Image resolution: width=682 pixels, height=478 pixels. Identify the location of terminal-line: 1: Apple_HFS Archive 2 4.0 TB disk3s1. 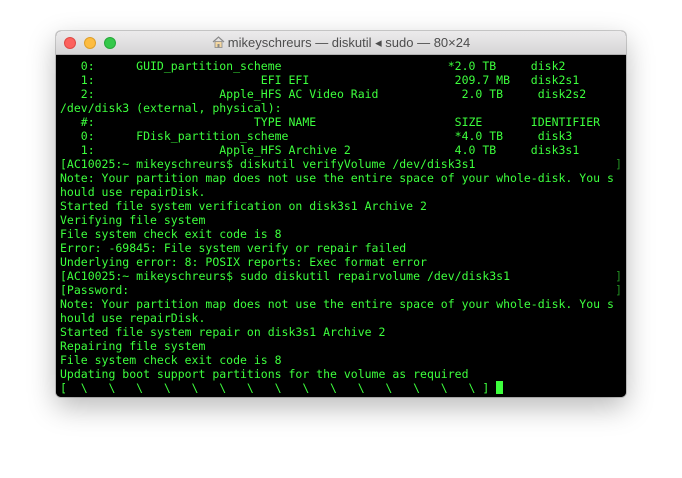
(341, 150).